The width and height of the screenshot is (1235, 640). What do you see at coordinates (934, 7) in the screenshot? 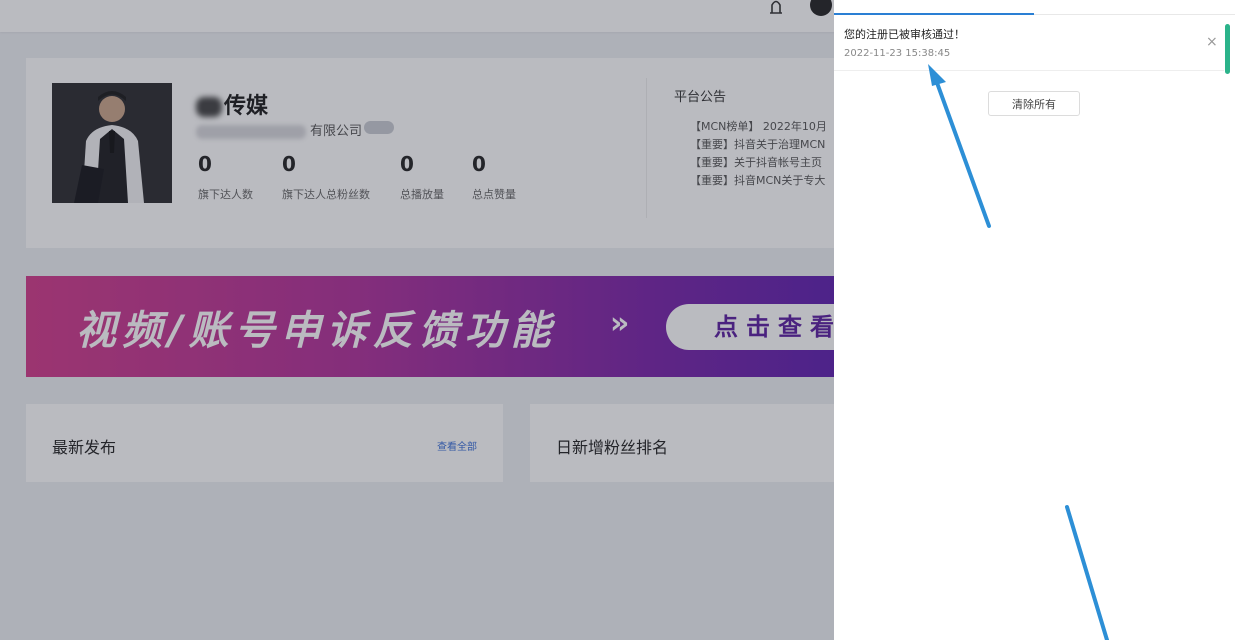
I see `tab-notifications` at bounding box center [934, 7].